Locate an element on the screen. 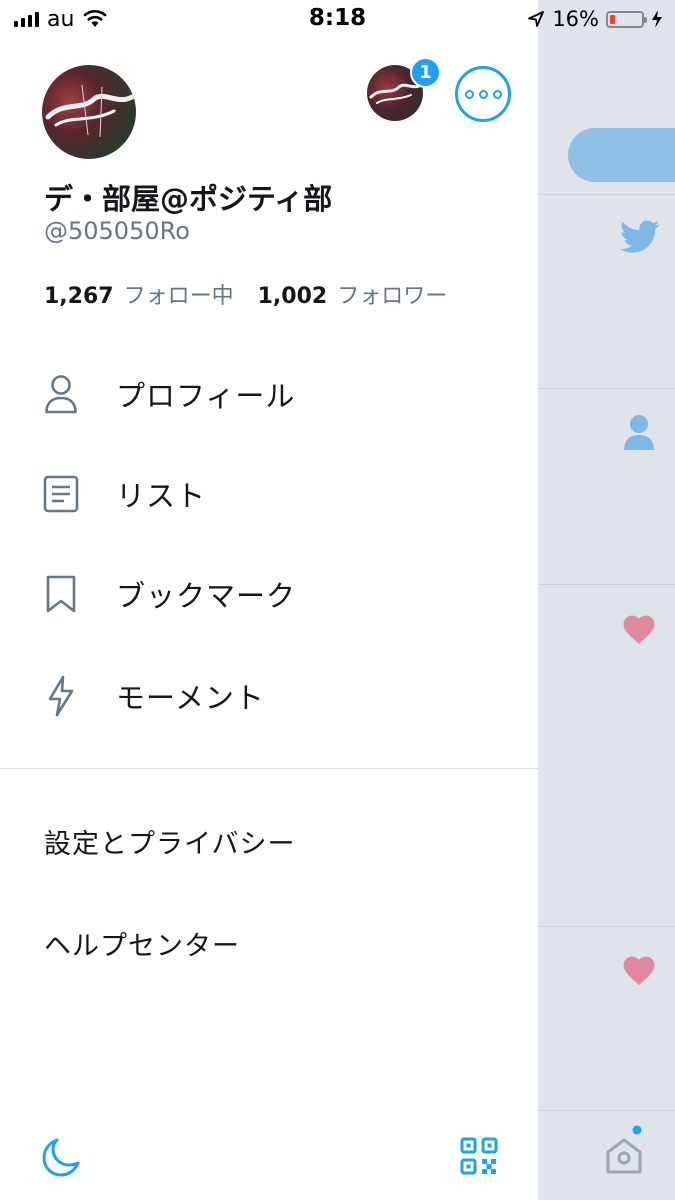  notifications-tab-icon is located at coordinates (624, 1152).